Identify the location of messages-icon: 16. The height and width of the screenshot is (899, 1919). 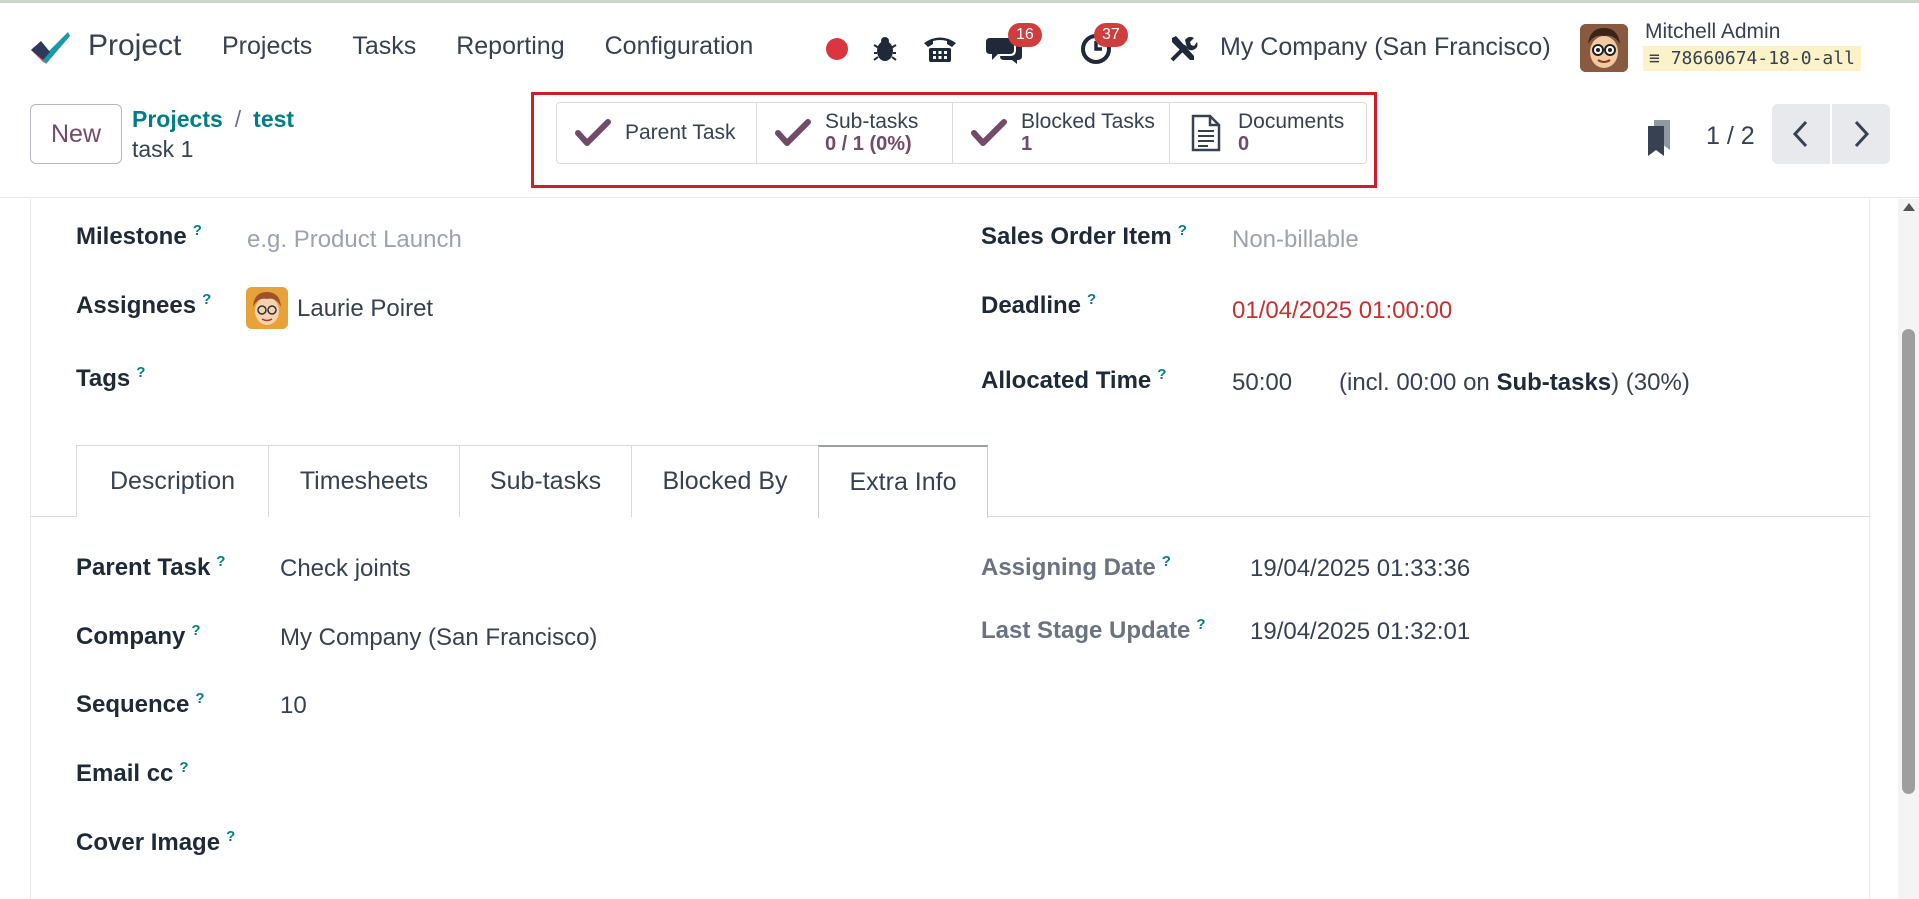
(1012, 48).